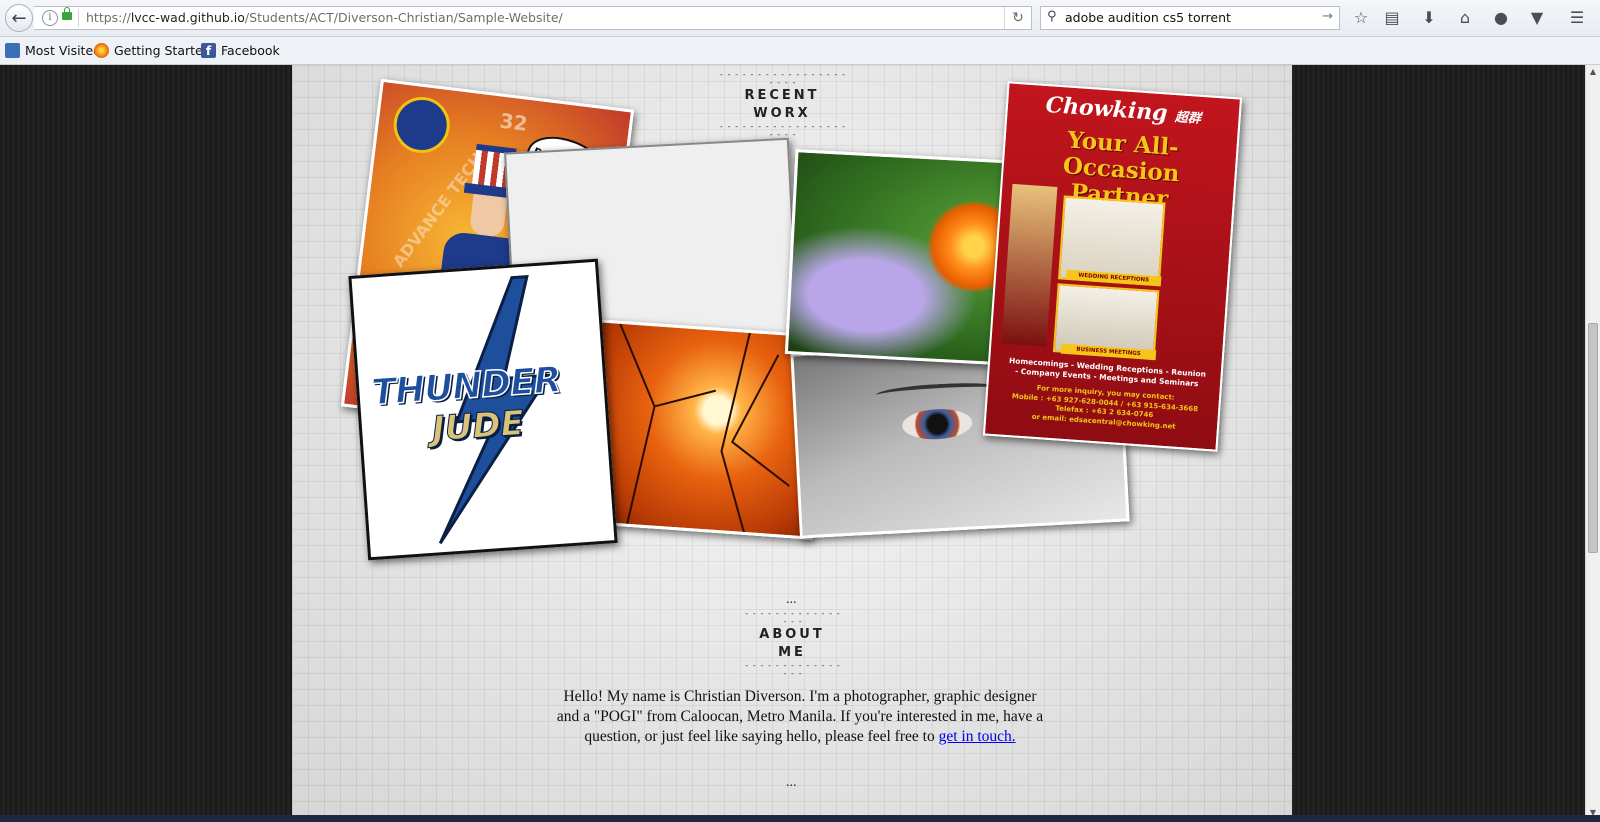 This screenshot has height=822, width=1600. What do you see at coordinates (800, 51) in the screenshot?
I see `bookmarks-toolbar: Most Visited Getting Started f Facebook` at bounding box center [800, 51].